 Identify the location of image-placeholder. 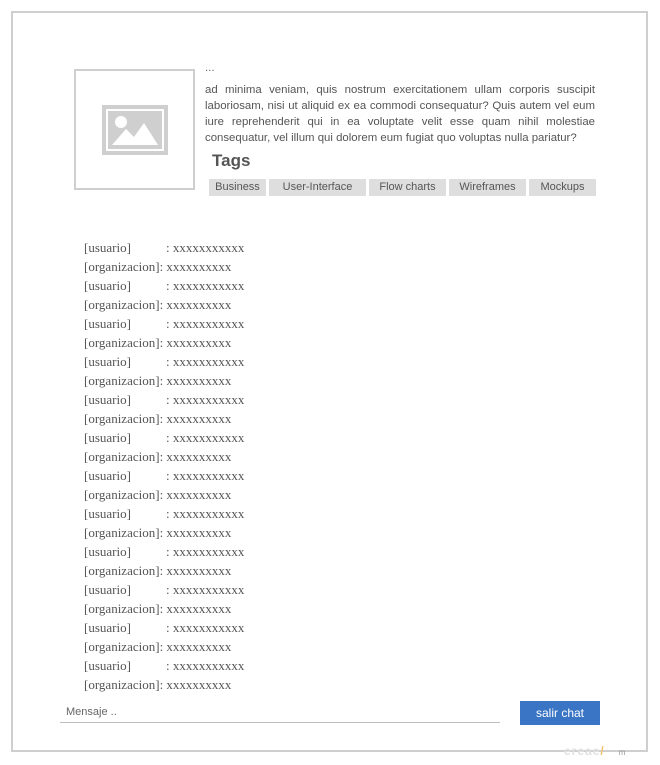
(134, 129).